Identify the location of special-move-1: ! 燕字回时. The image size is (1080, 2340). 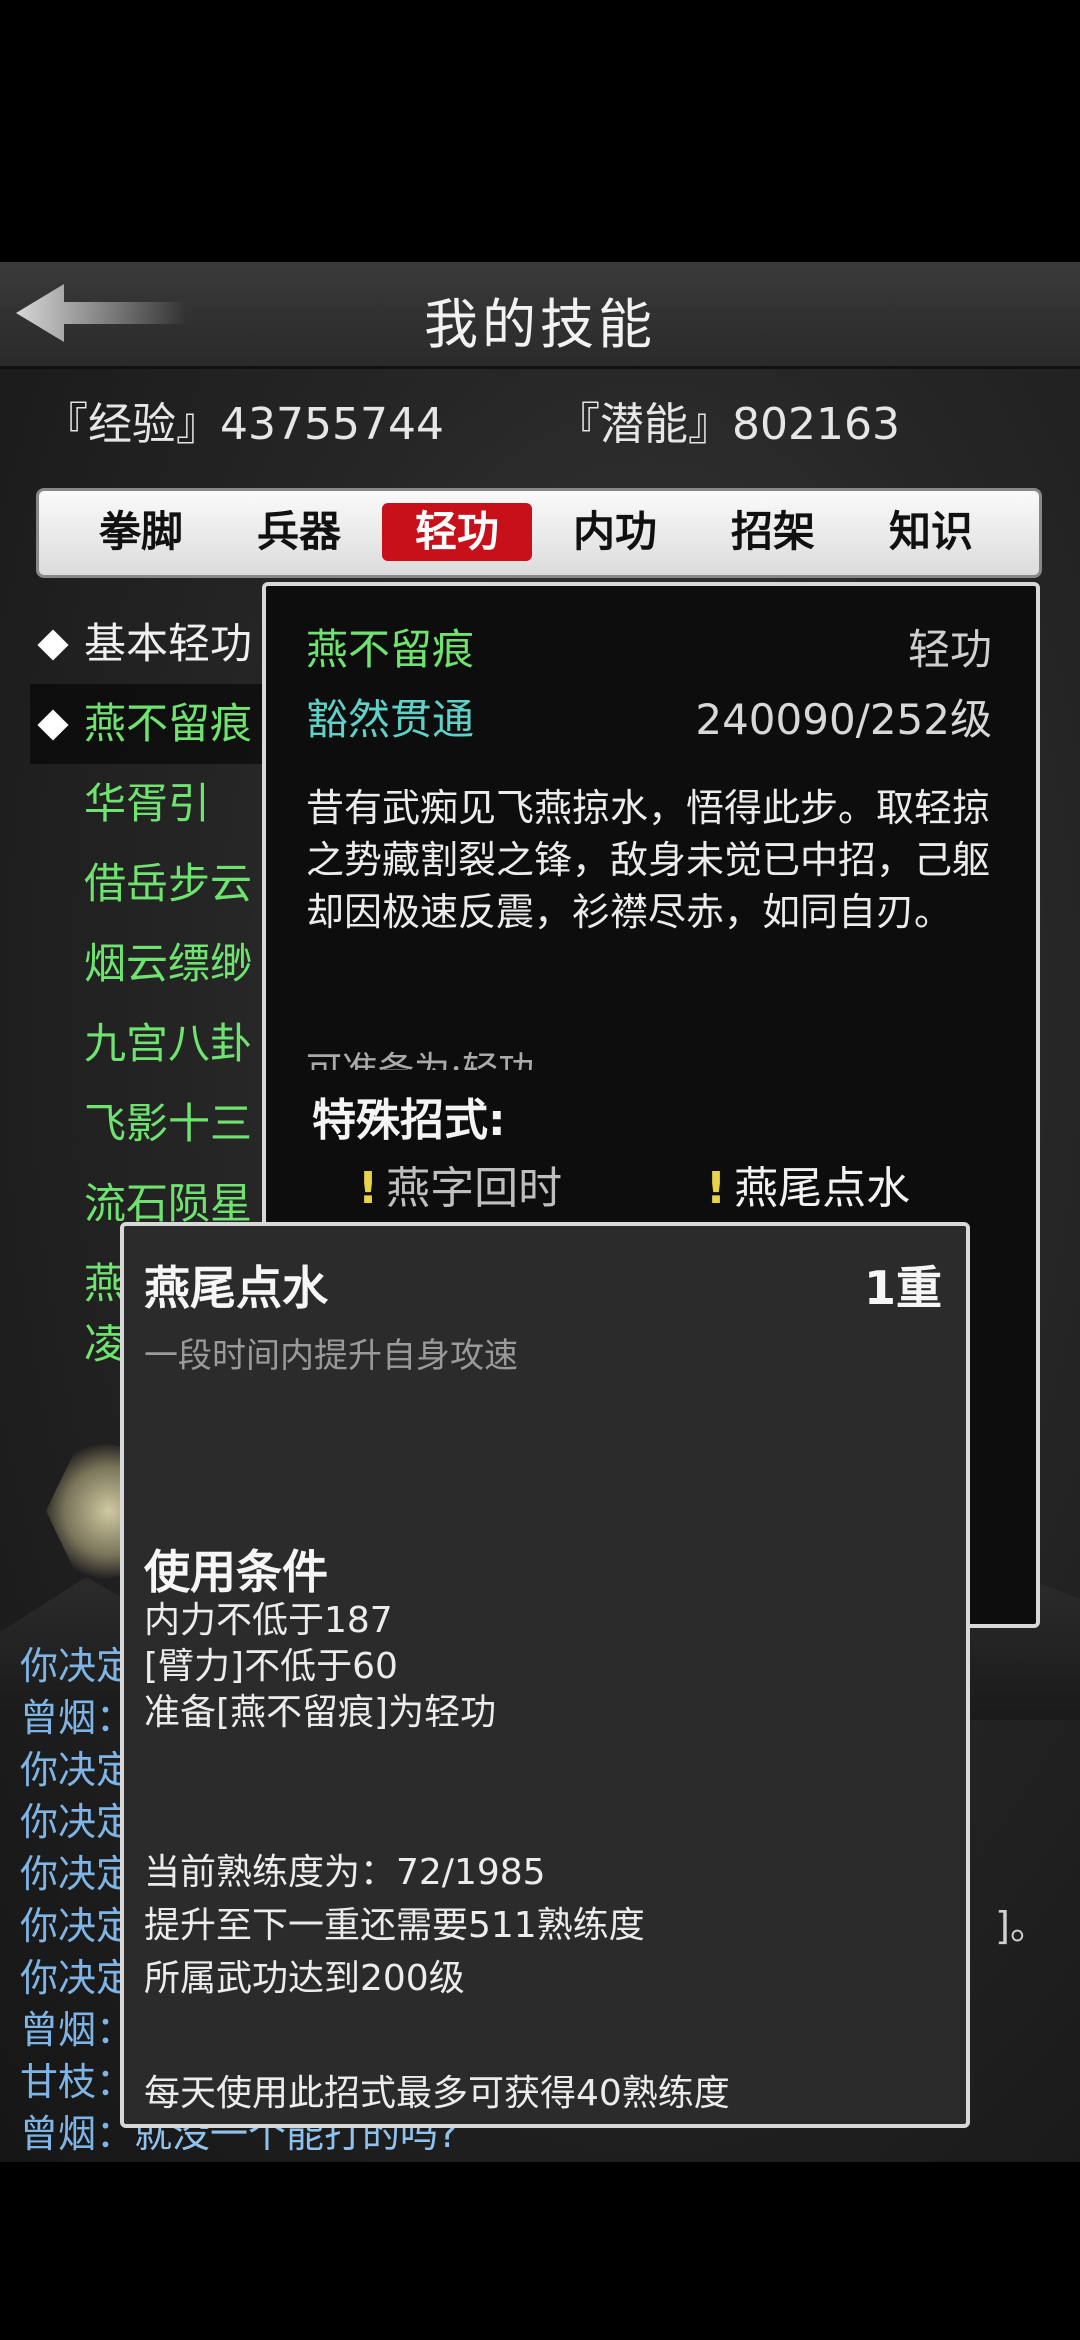
(460, 1184).